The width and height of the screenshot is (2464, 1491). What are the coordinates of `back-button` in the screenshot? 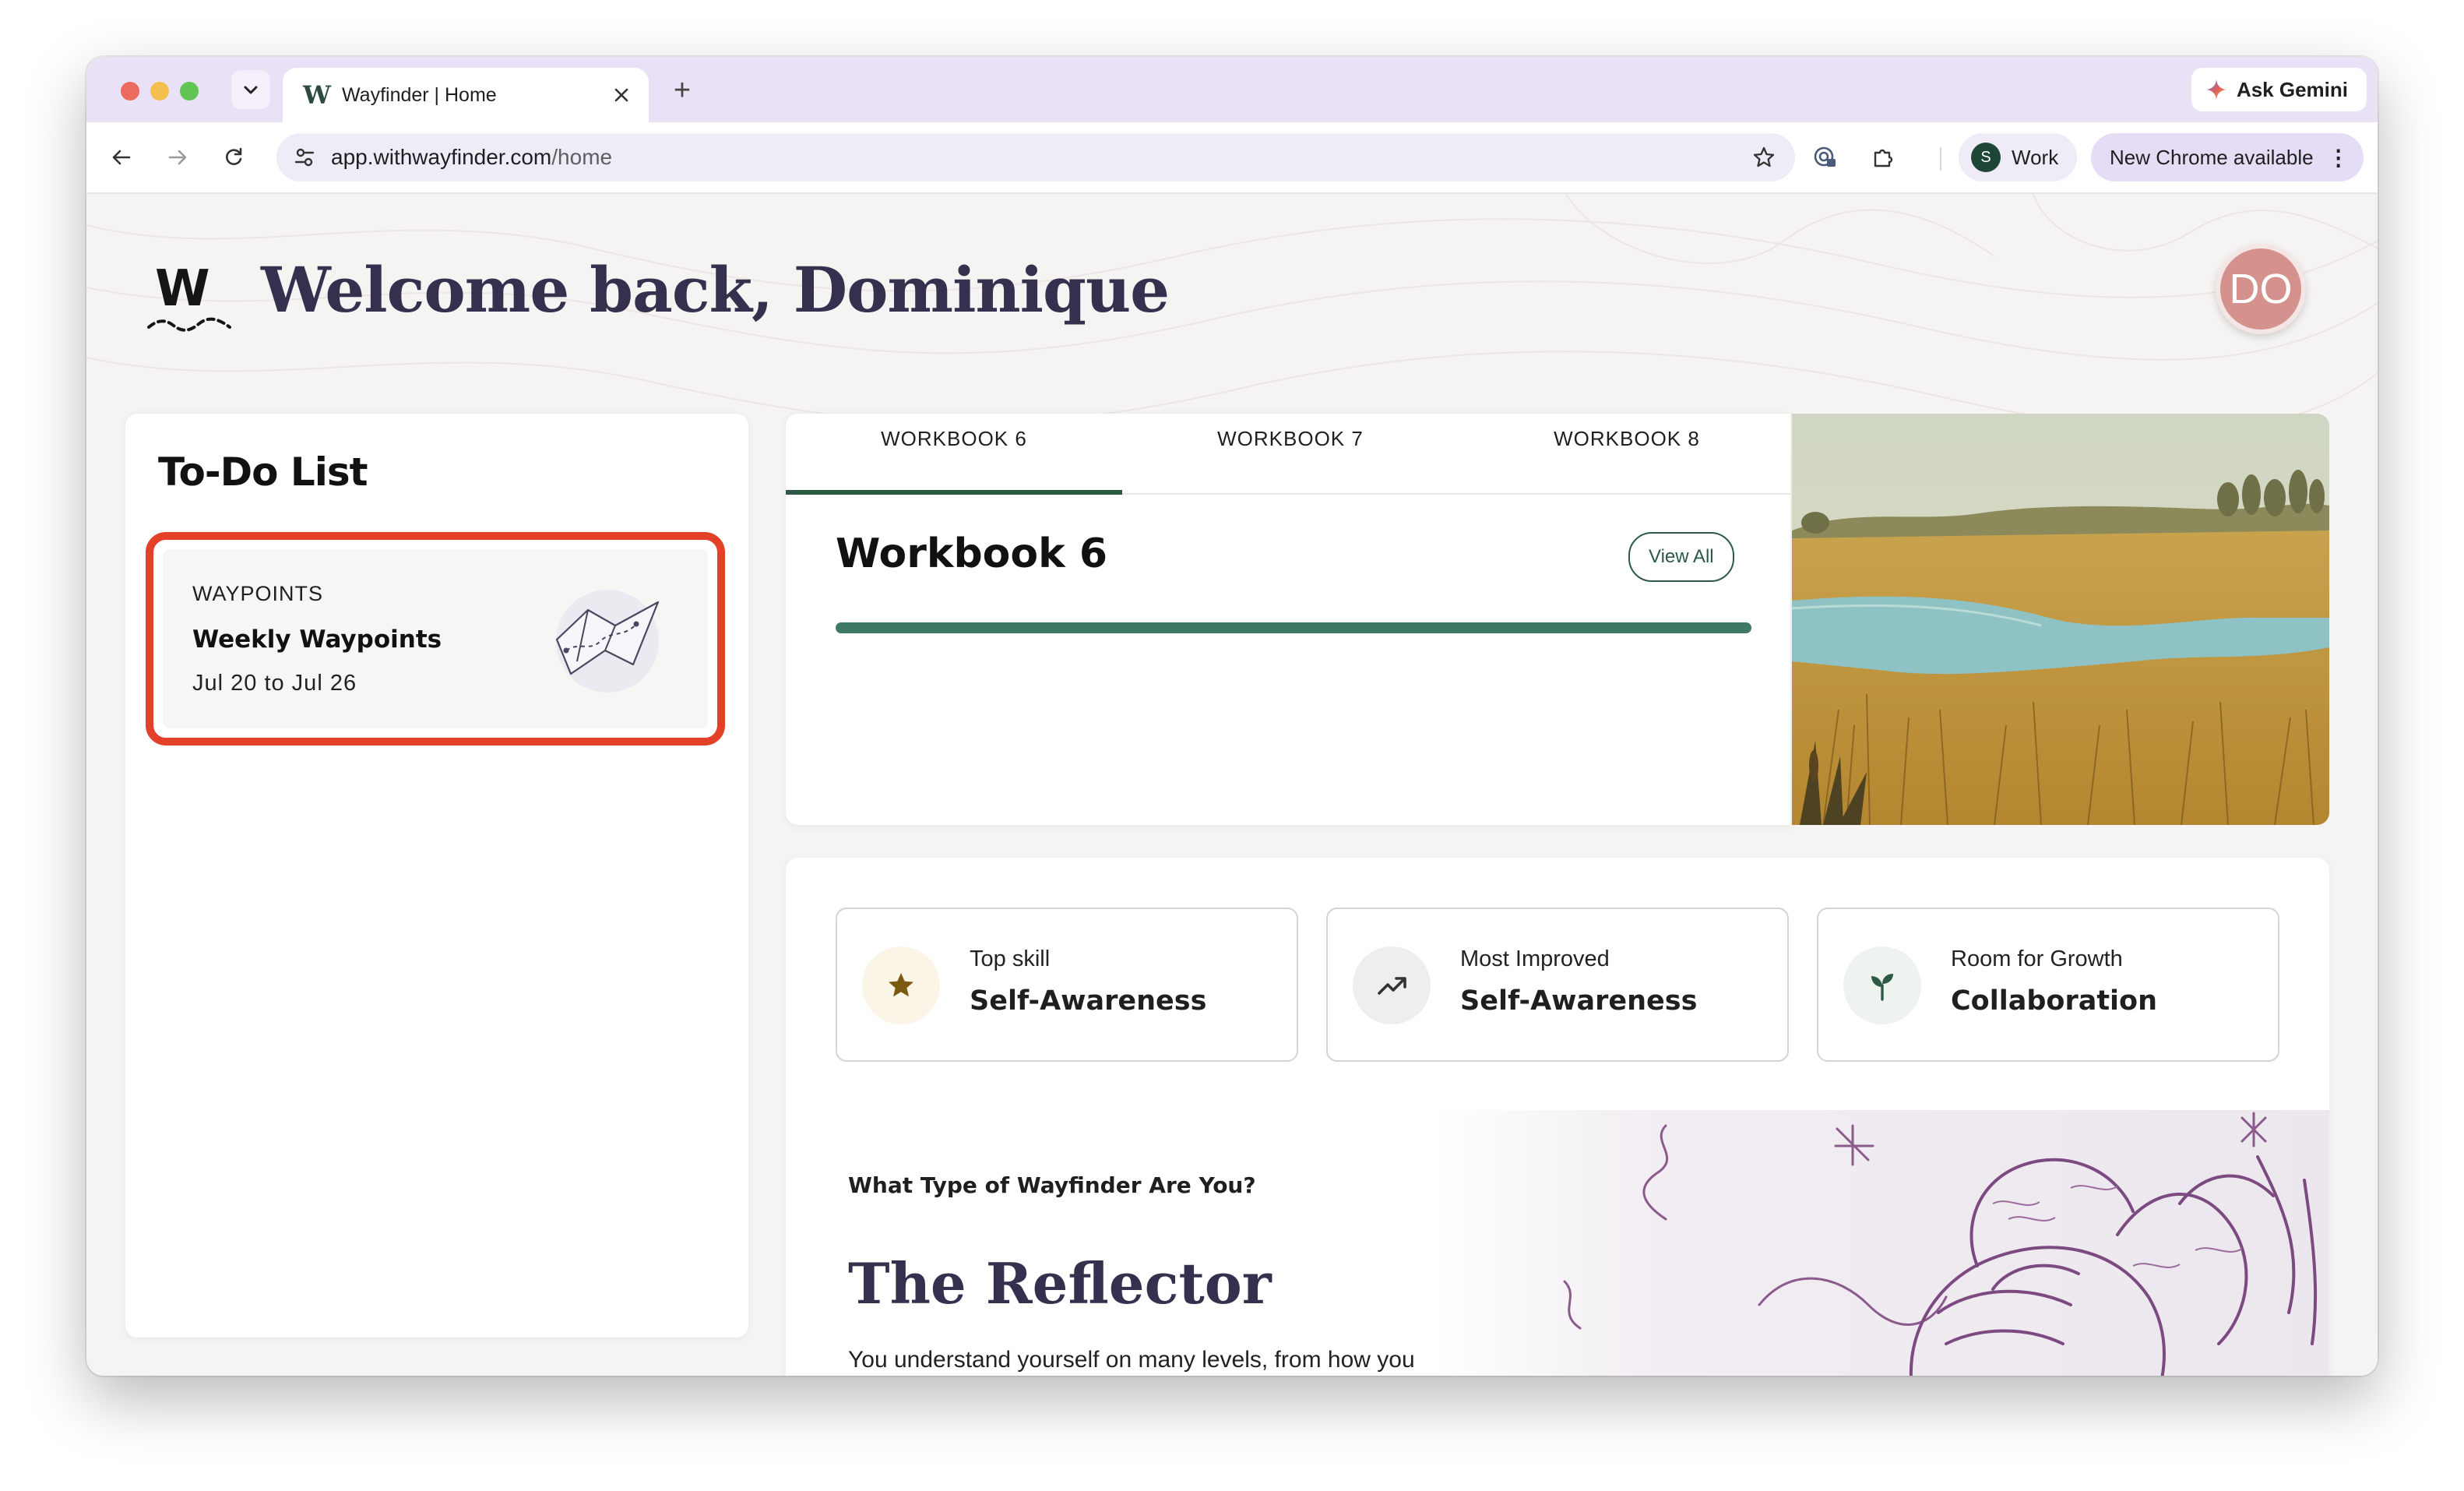 It's located at (122, 157).